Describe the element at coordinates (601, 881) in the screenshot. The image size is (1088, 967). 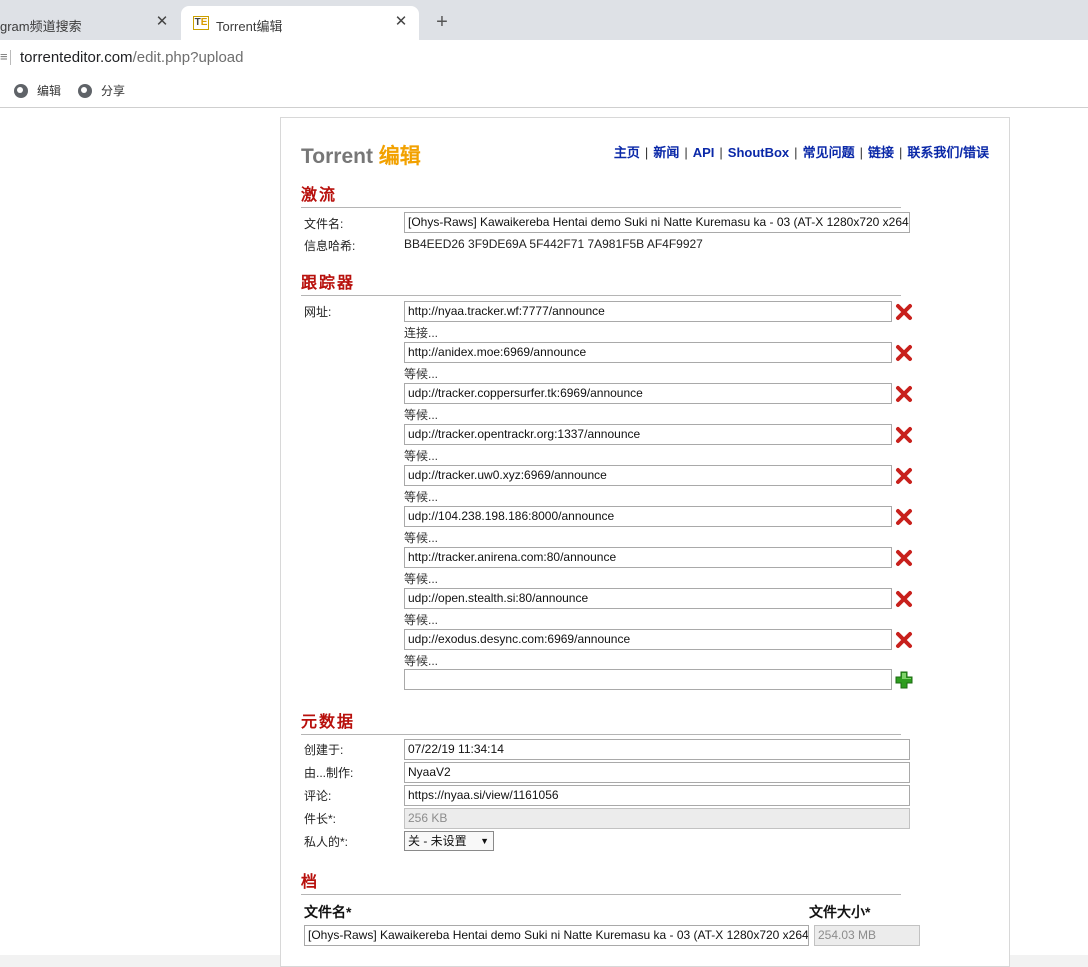
I see `section-files-heading: 档` at that location.